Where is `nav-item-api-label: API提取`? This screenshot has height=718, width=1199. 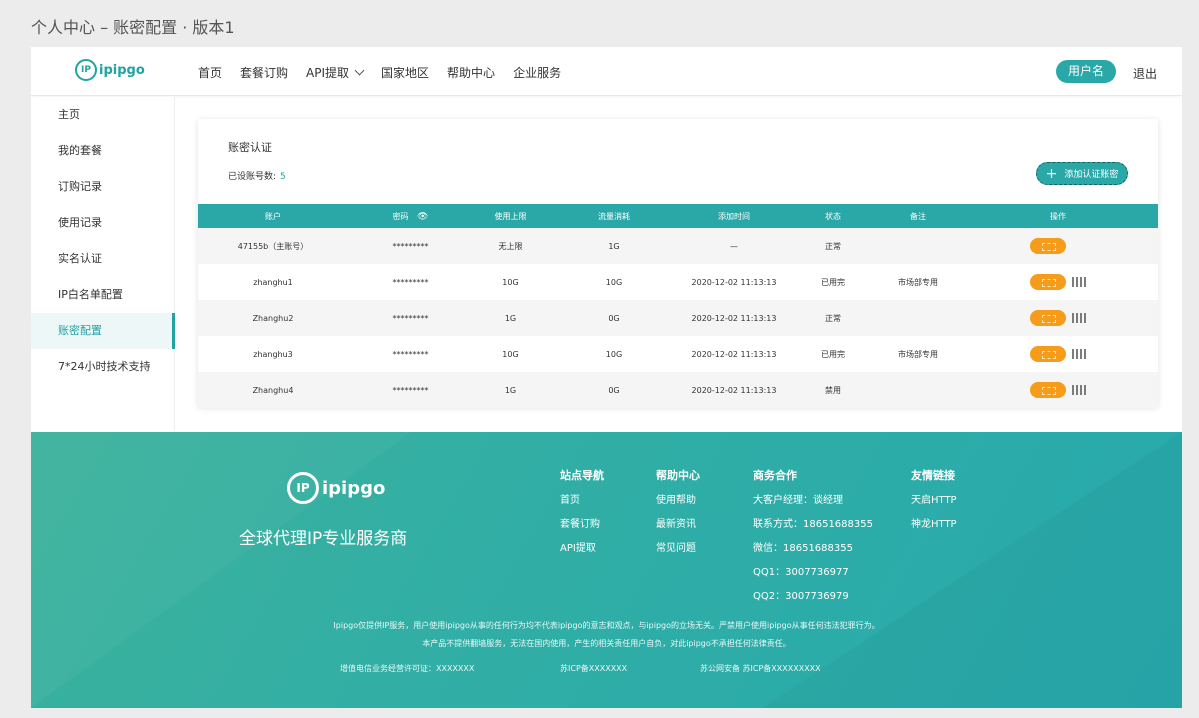
nav-item-api-label: API提取 is located at coordinates (328, 73).